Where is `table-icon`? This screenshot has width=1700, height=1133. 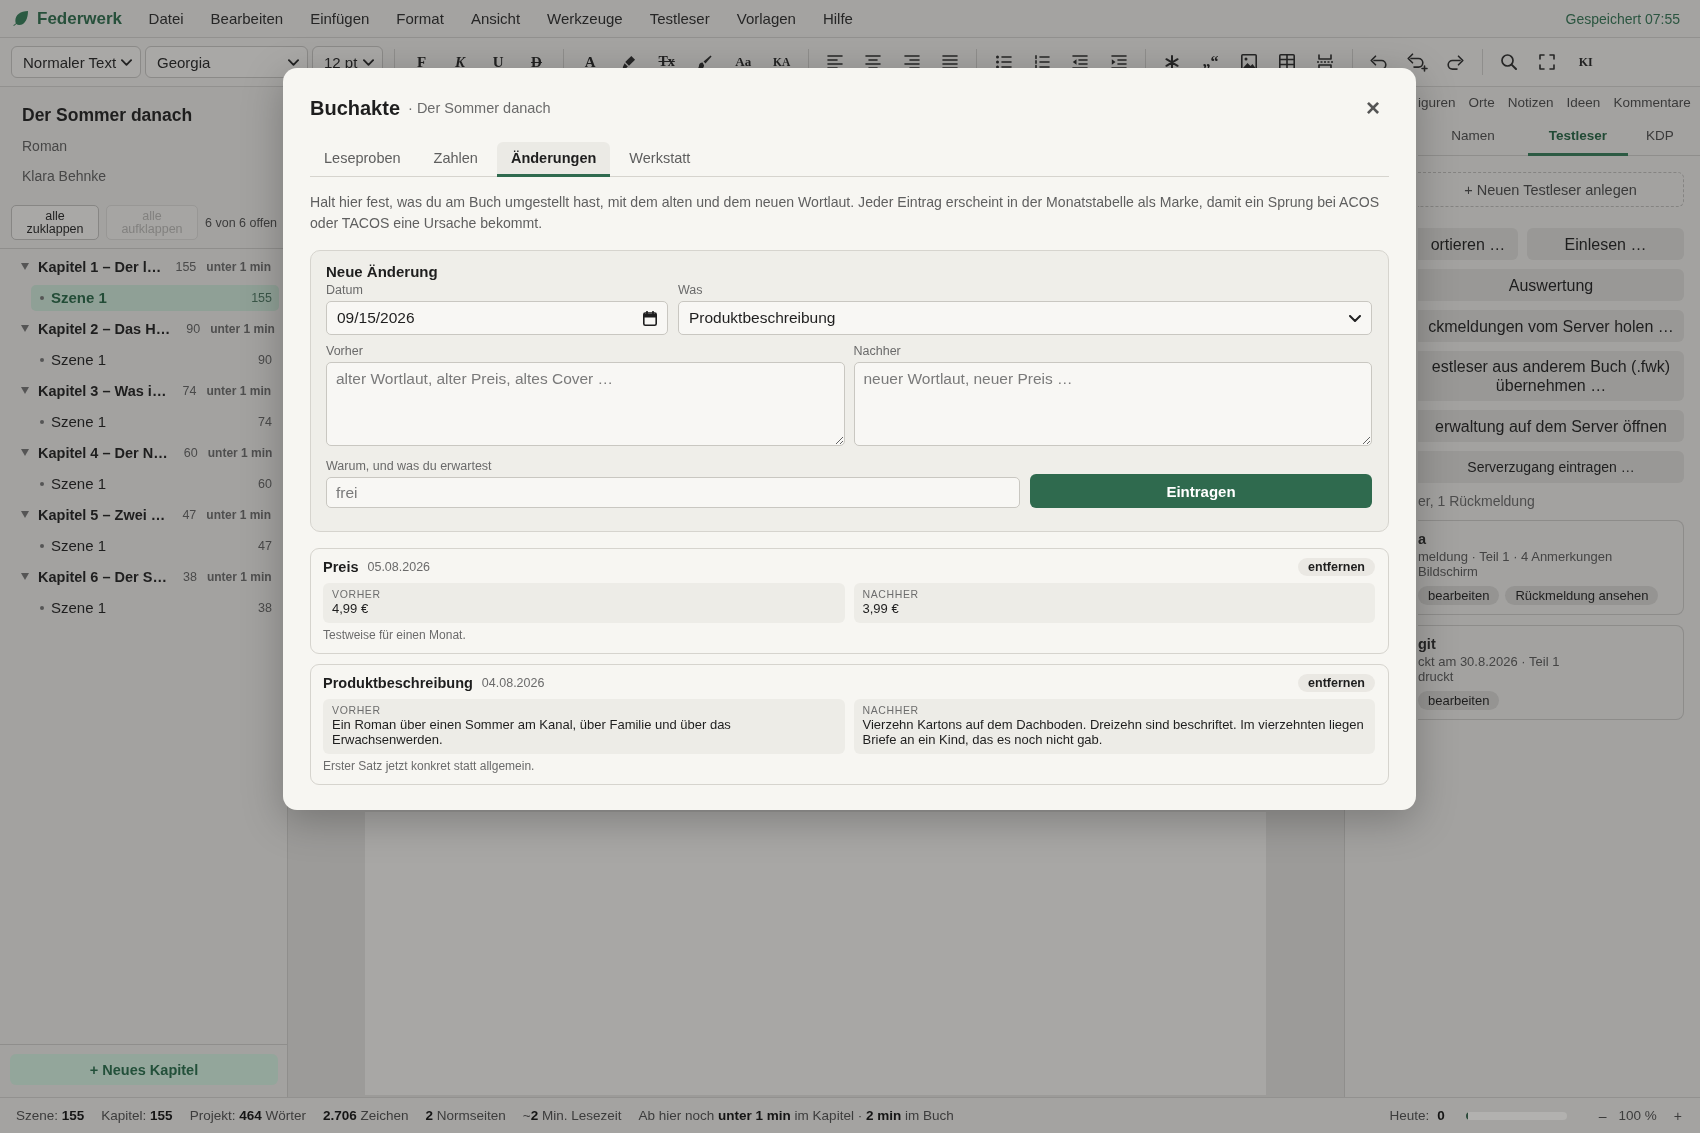
table-icon is located at coordinates (1287, 62).